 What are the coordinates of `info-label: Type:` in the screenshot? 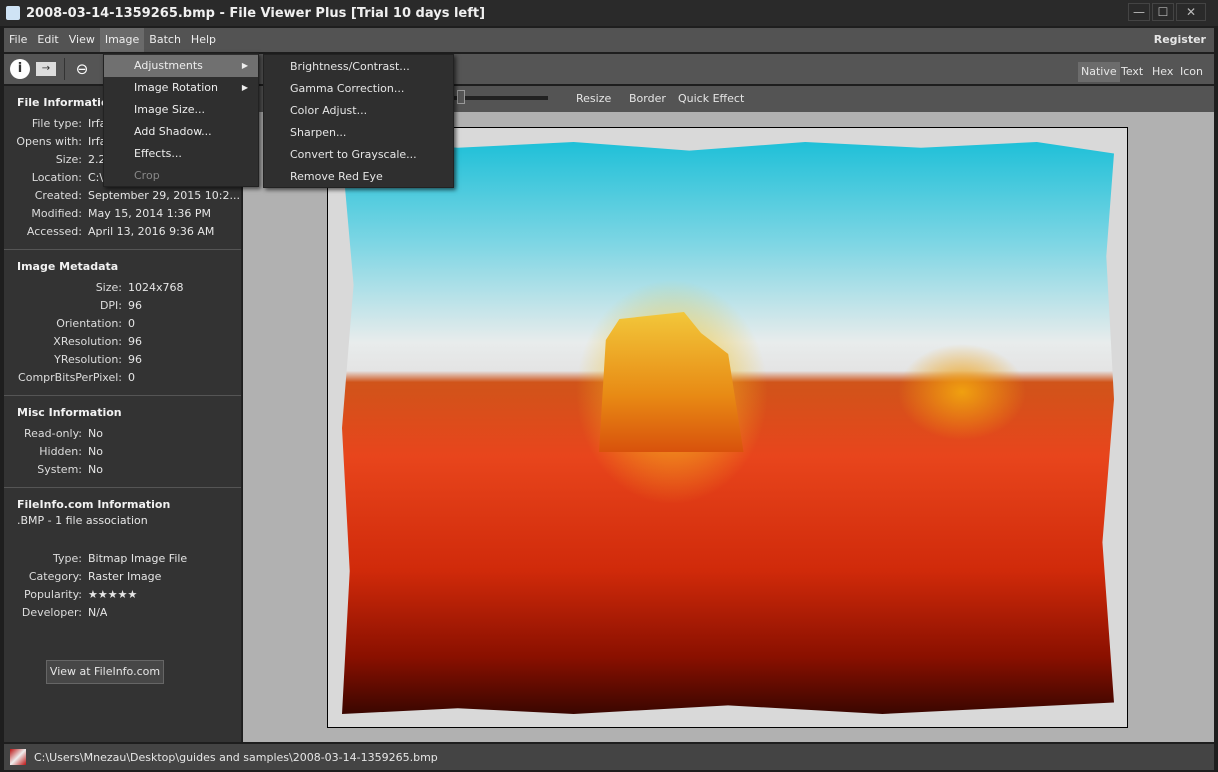 It's located at (67, 558).